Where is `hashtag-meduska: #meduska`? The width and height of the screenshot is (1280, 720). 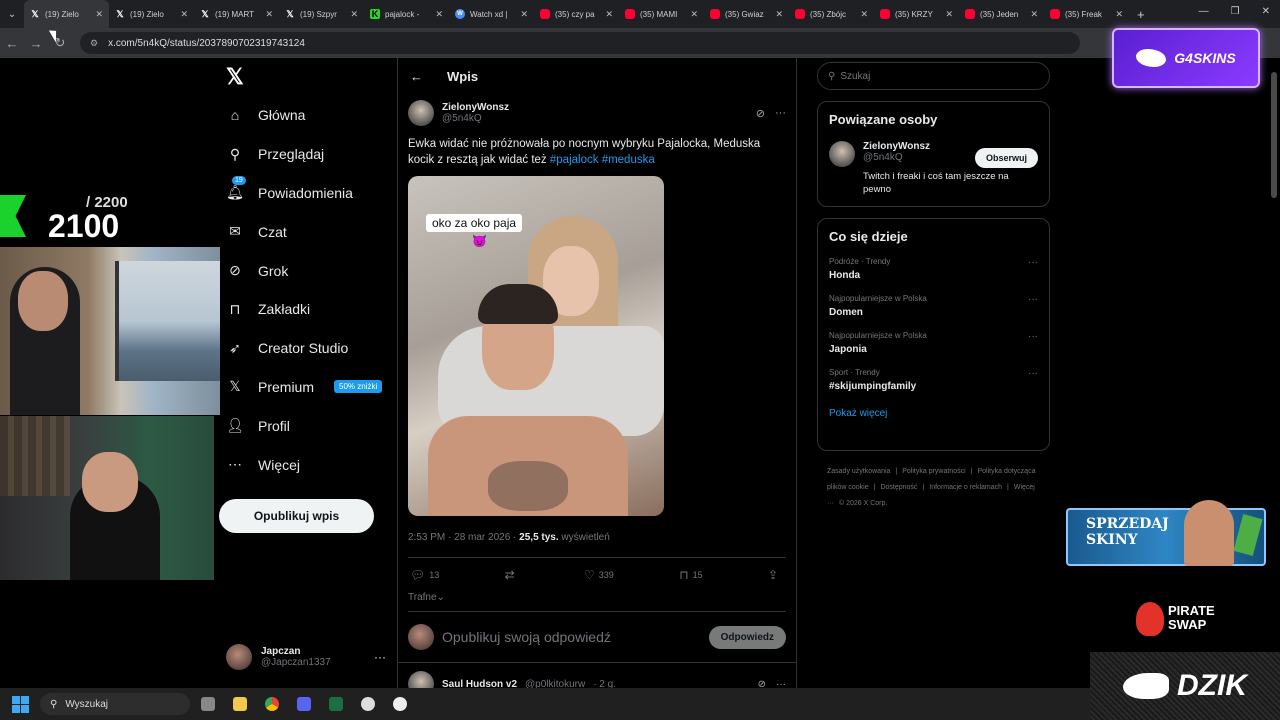
hashtag-meduska: #meduska is located at coordinates (628, 160).